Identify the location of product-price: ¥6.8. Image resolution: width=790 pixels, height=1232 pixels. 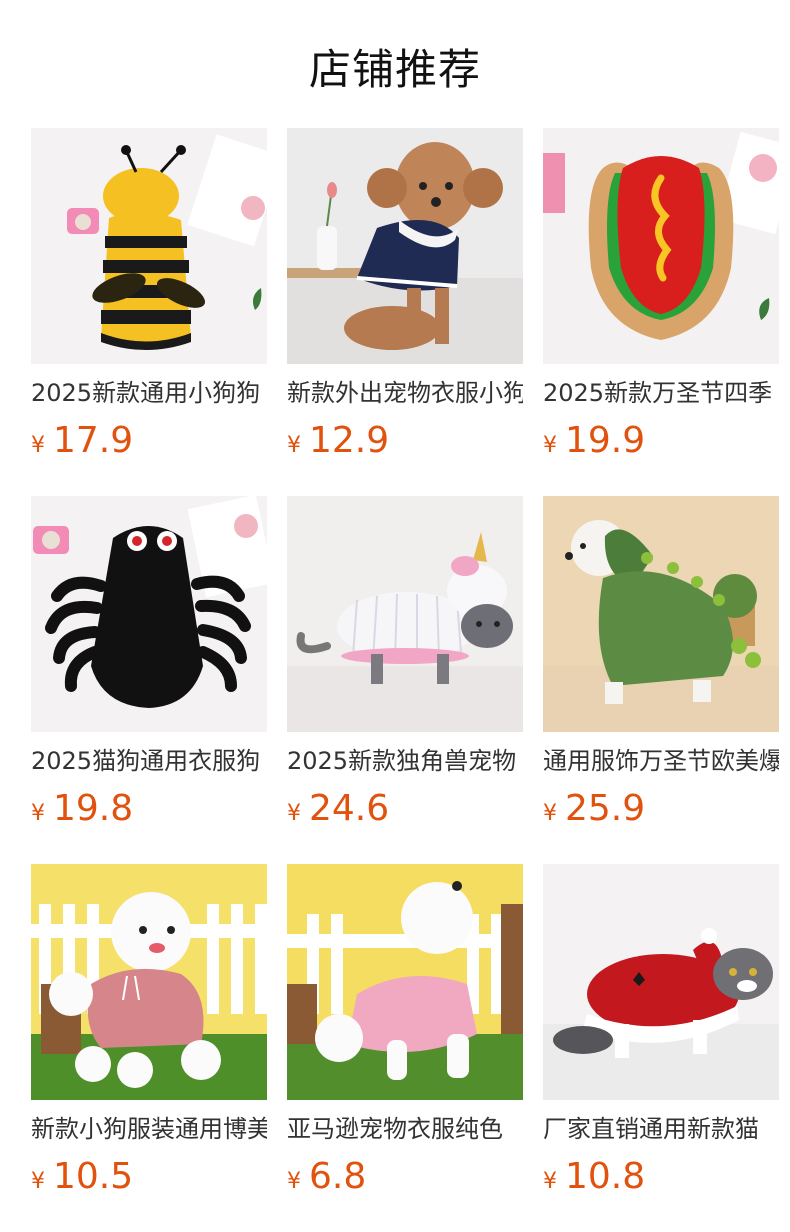
(405, 1176).